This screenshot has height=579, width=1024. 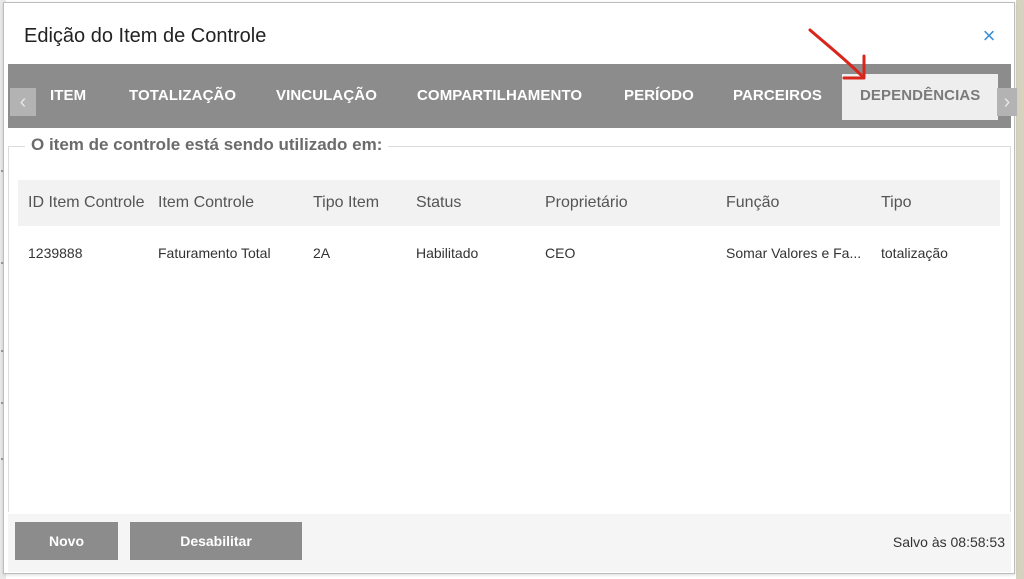 I want to click on novo-button: Novo, so click(x=66, y=541).